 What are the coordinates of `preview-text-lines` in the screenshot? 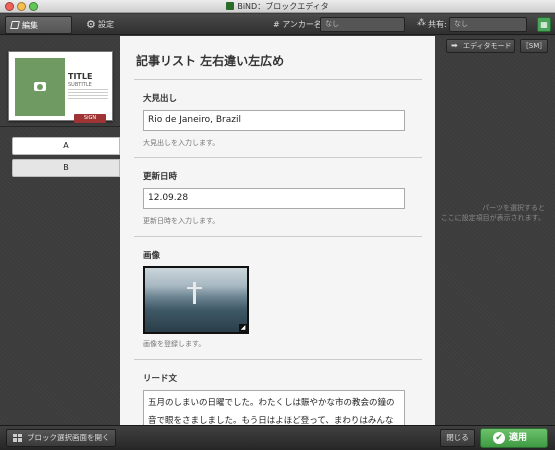 It's located at (88, 94).